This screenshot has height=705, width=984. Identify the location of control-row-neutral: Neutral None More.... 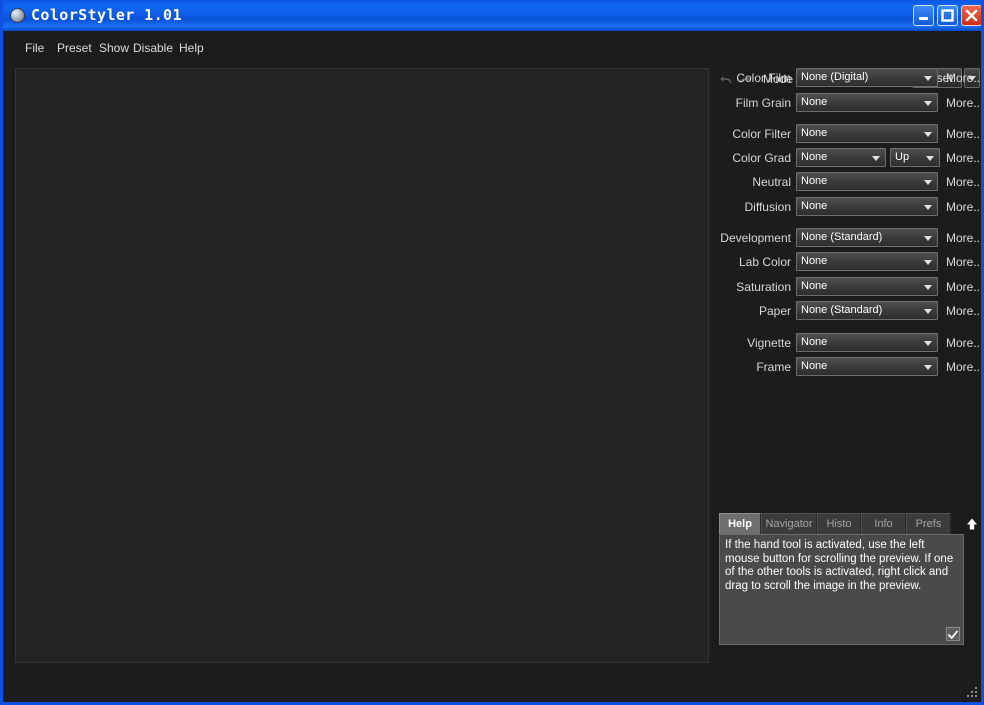
(849, 182).